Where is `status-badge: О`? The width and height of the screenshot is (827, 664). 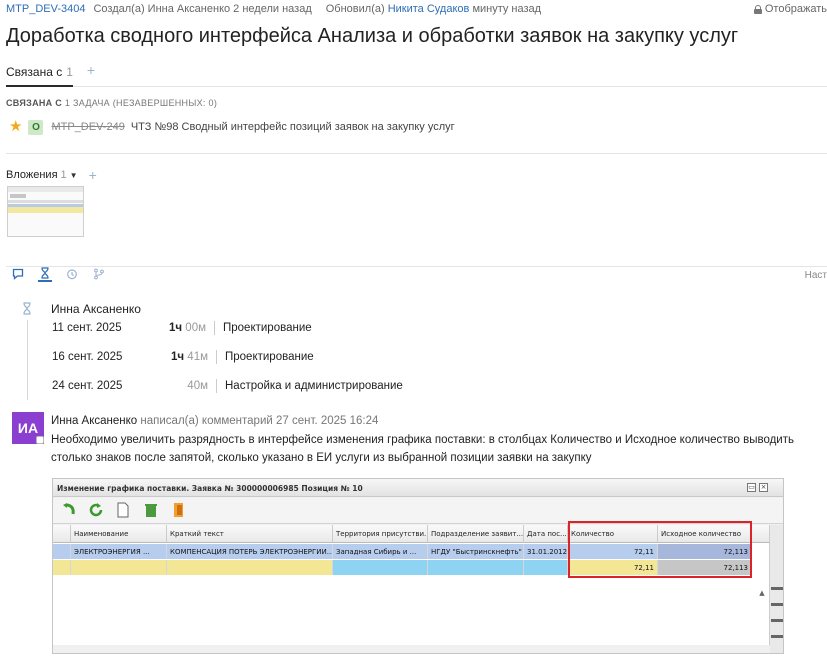 status-badge: О is located at coordinates (36, 127).